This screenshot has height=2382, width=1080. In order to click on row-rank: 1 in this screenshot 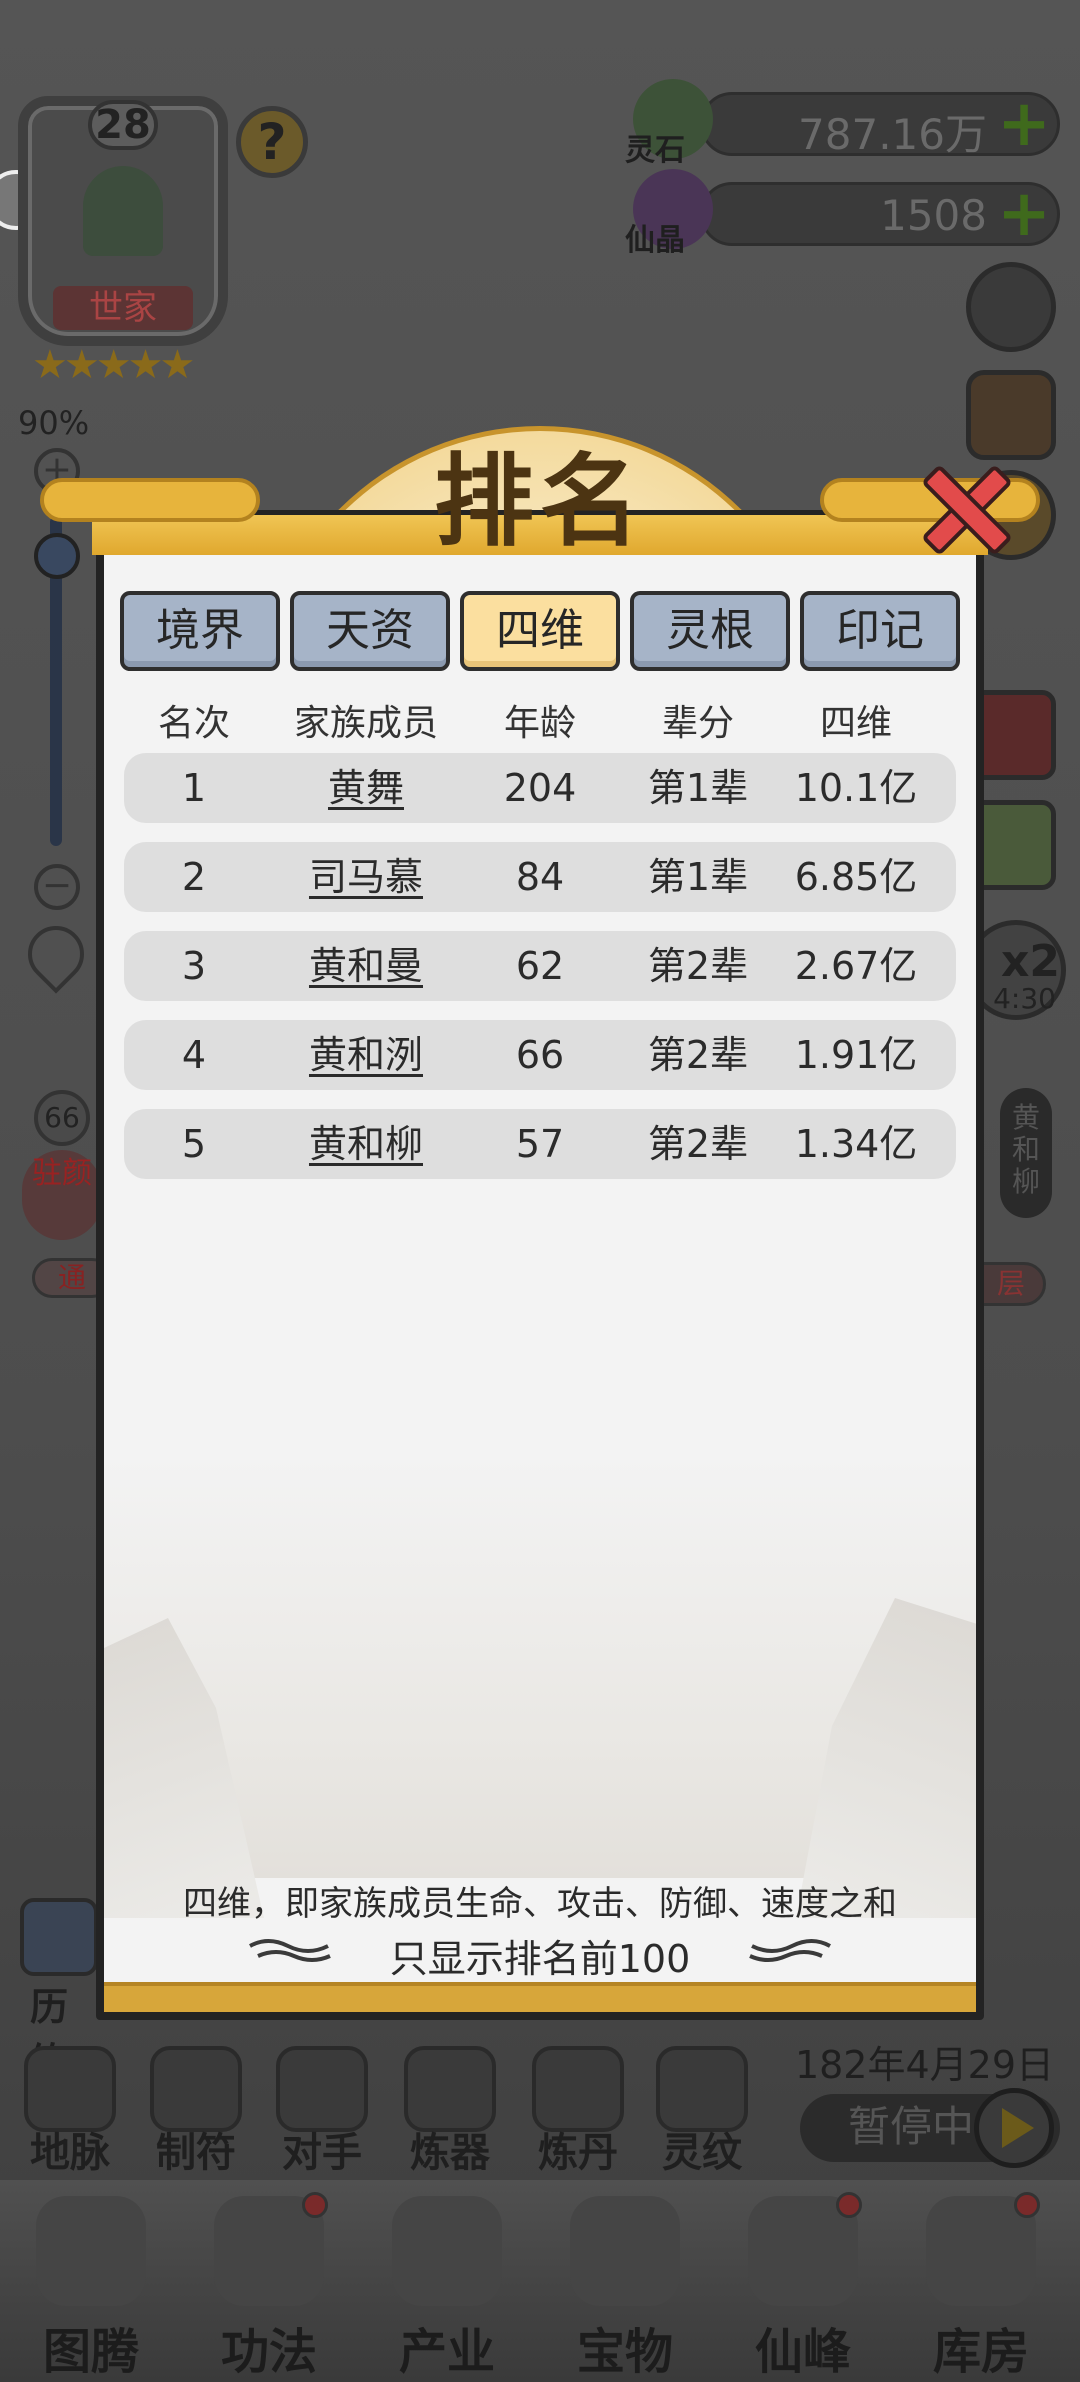, I will do `click(194, 788)`.